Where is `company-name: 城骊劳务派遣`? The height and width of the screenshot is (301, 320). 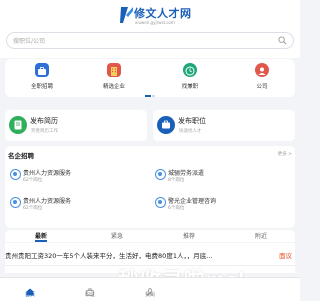
company-name: 城骊劳务派遣 is located at coordinates (186, 173).